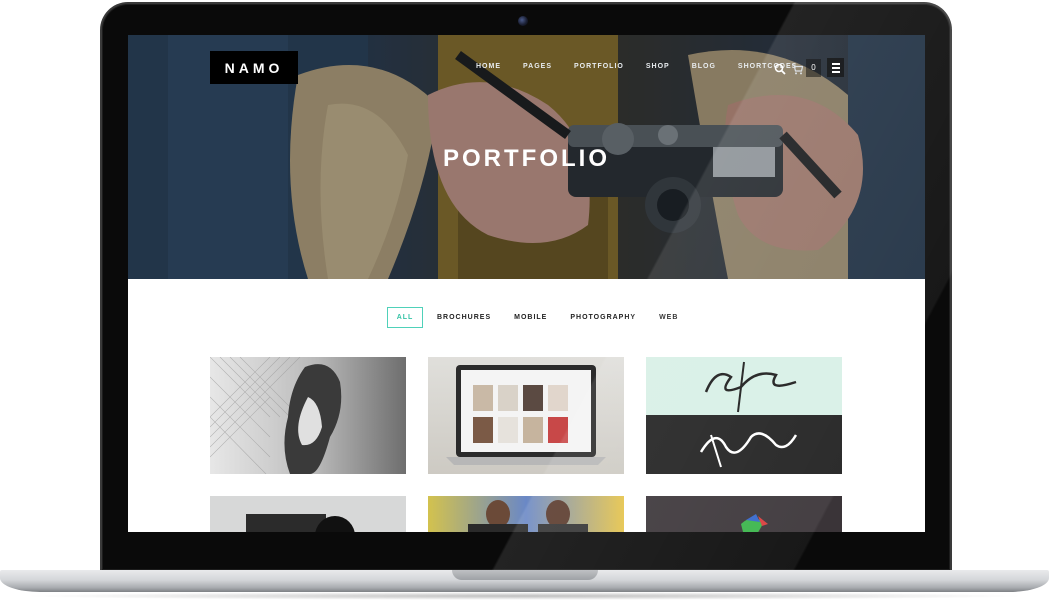 This screenshot has height=603, width=1049. What do you see at coordinates (488, 66) in the screenshot?
I see `nav-home: HOME` at bounding box center [488, 66].